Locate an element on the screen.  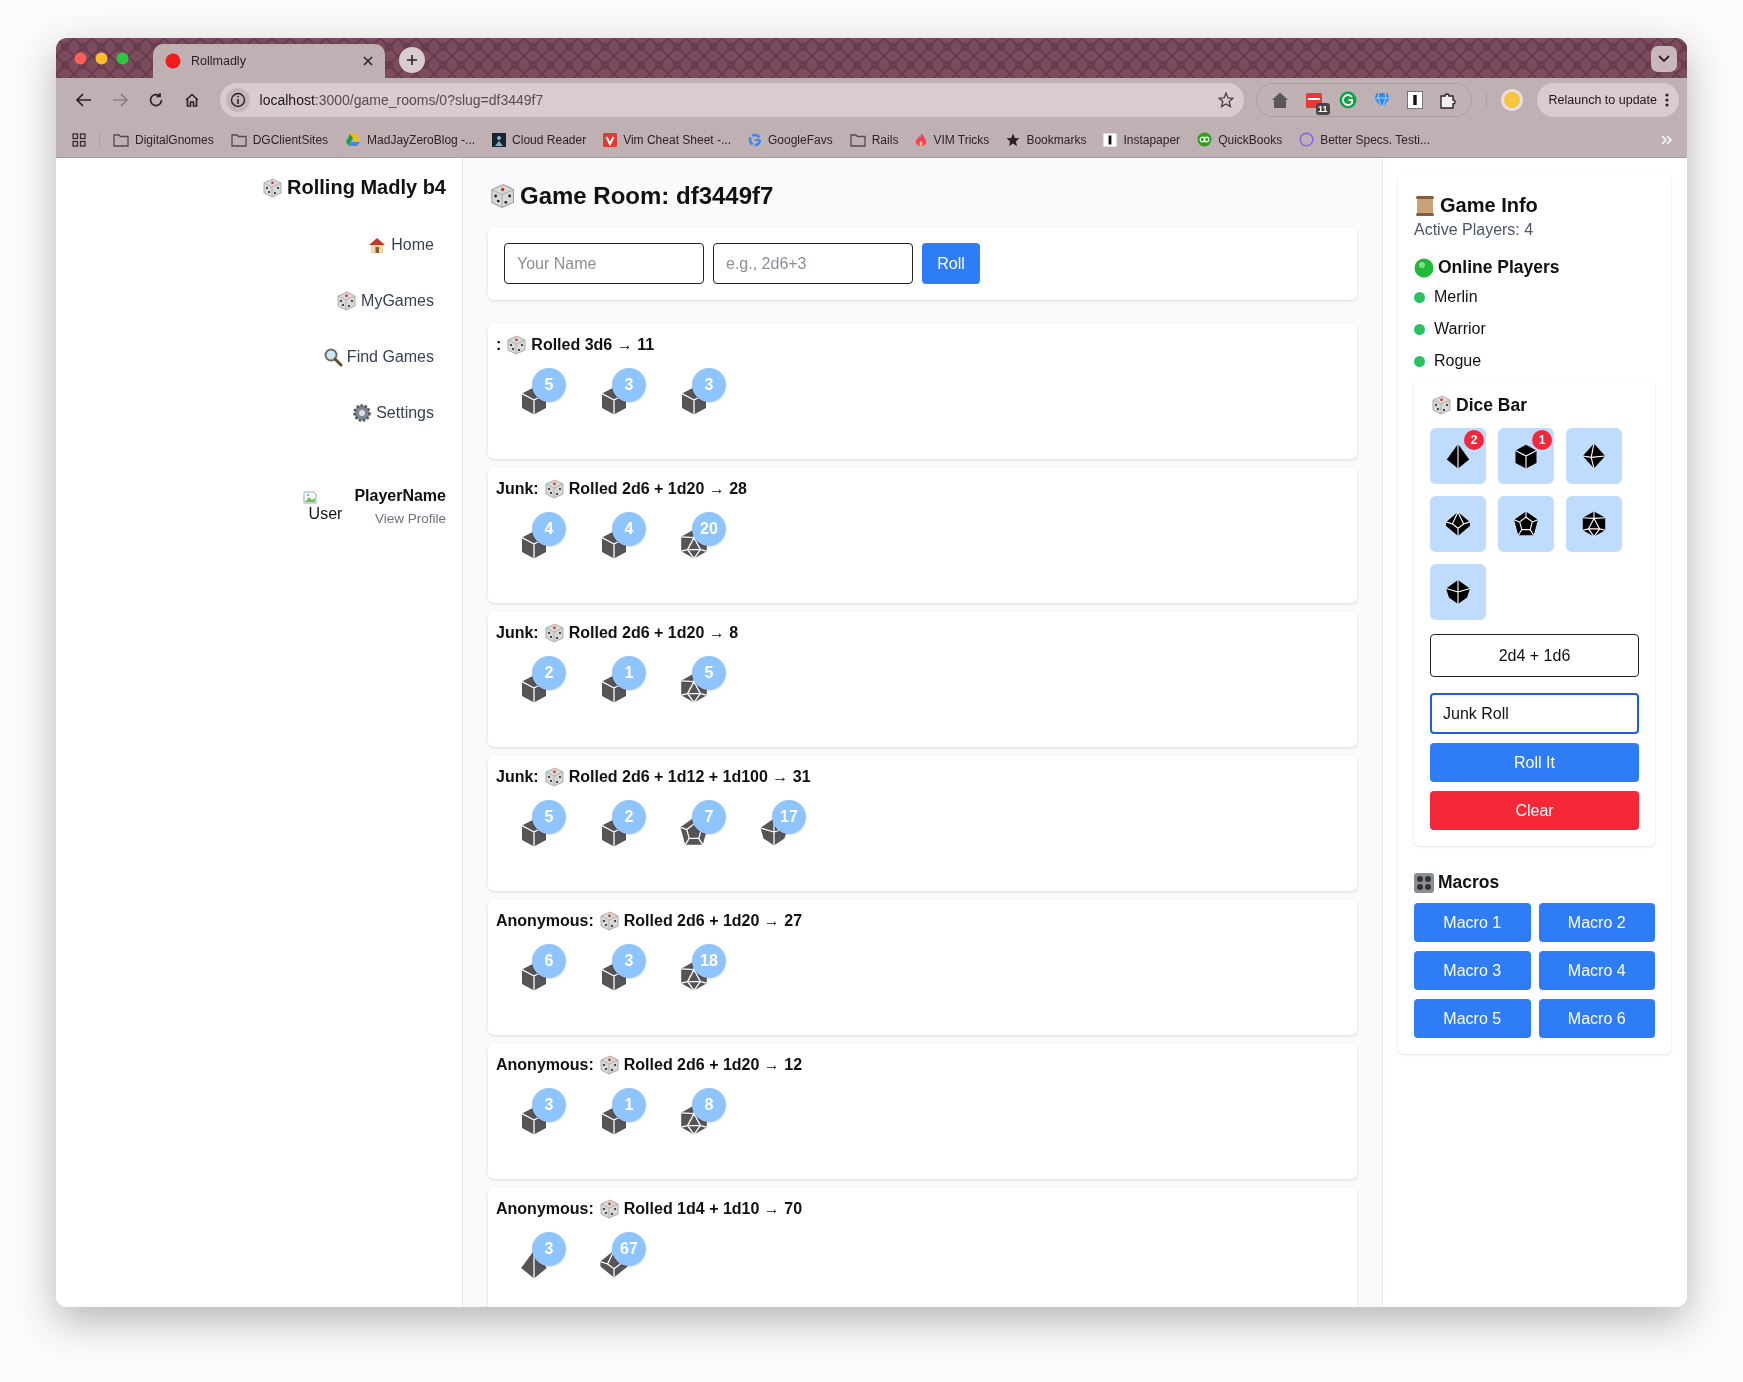
macro-button: Macro 2 is located at coordinates (1596, 922).